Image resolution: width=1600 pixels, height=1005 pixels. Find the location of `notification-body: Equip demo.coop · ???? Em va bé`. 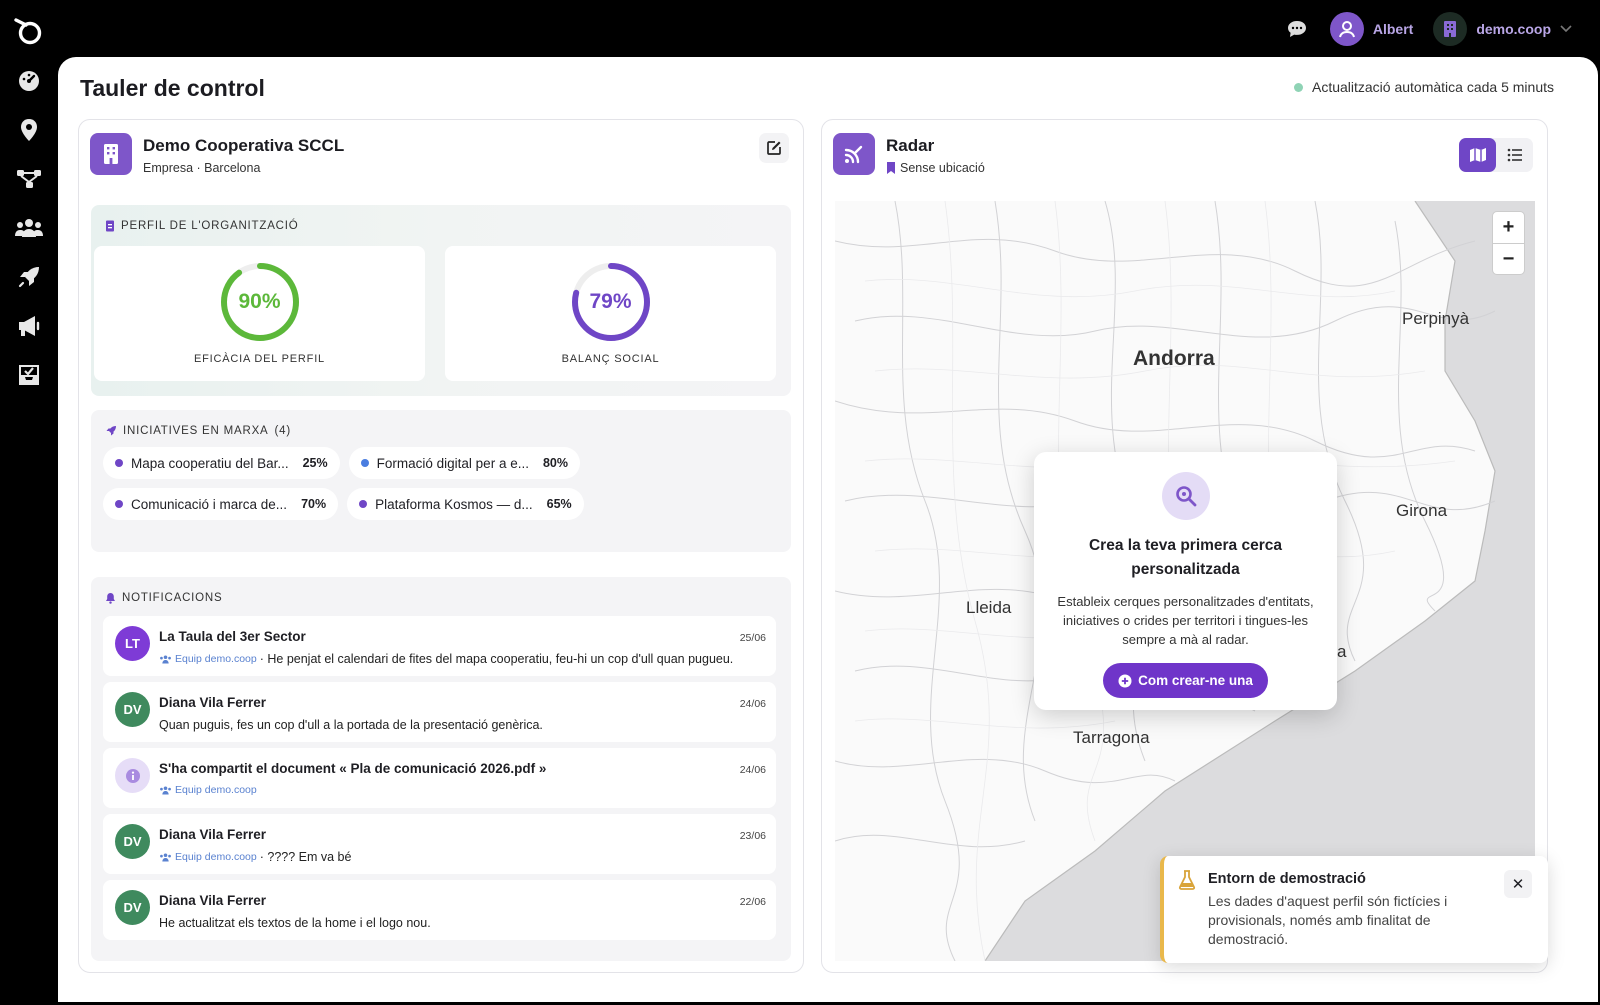

notification-body: Equip demo.coop · ???? Em va bé is located at coordinates (255, 857).